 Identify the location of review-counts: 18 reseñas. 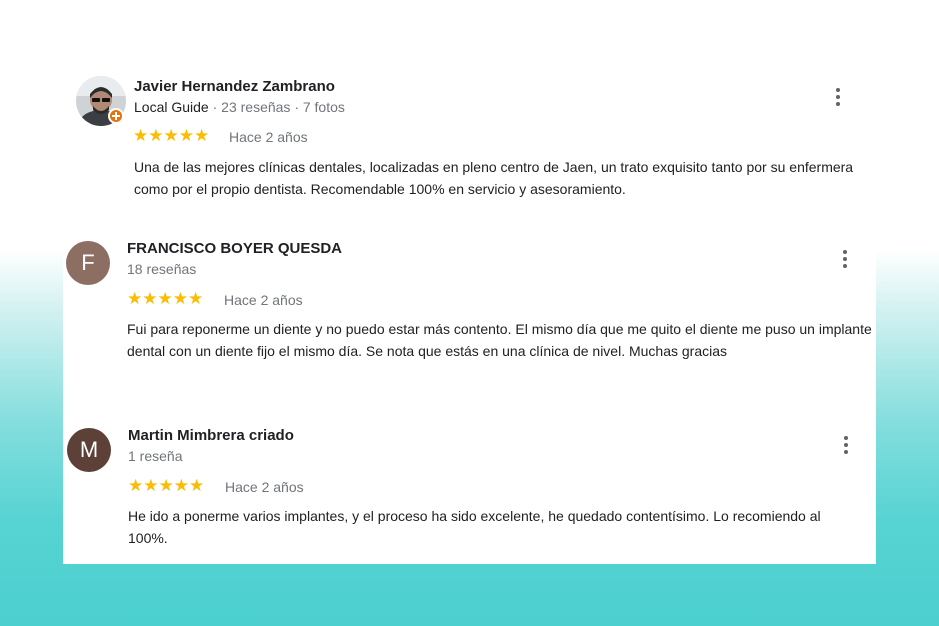
(162, 269).